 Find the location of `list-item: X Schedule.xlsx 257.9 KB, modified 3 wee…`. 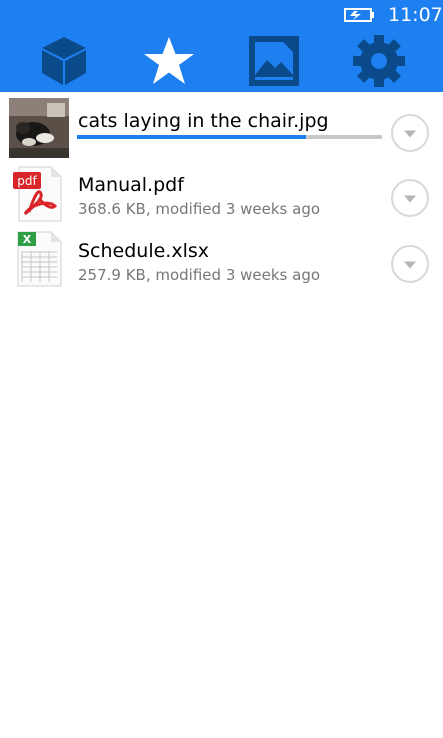

list-item: X Schedule.xlsx 257.9 KB, modified 3 wee… is located at coordinates (221, 261).